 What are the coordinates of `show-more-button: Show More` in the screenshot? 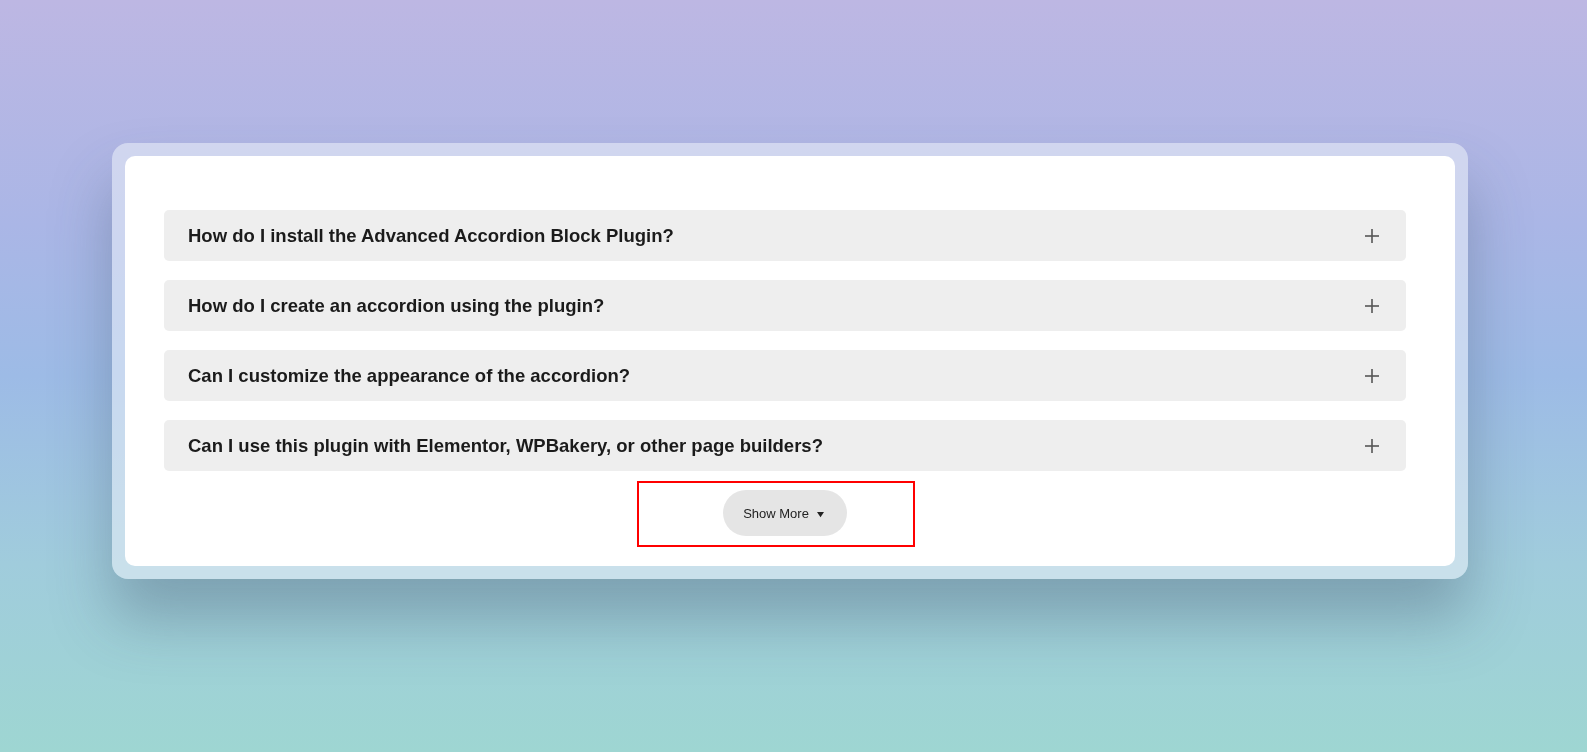 It's located at (785, 513).